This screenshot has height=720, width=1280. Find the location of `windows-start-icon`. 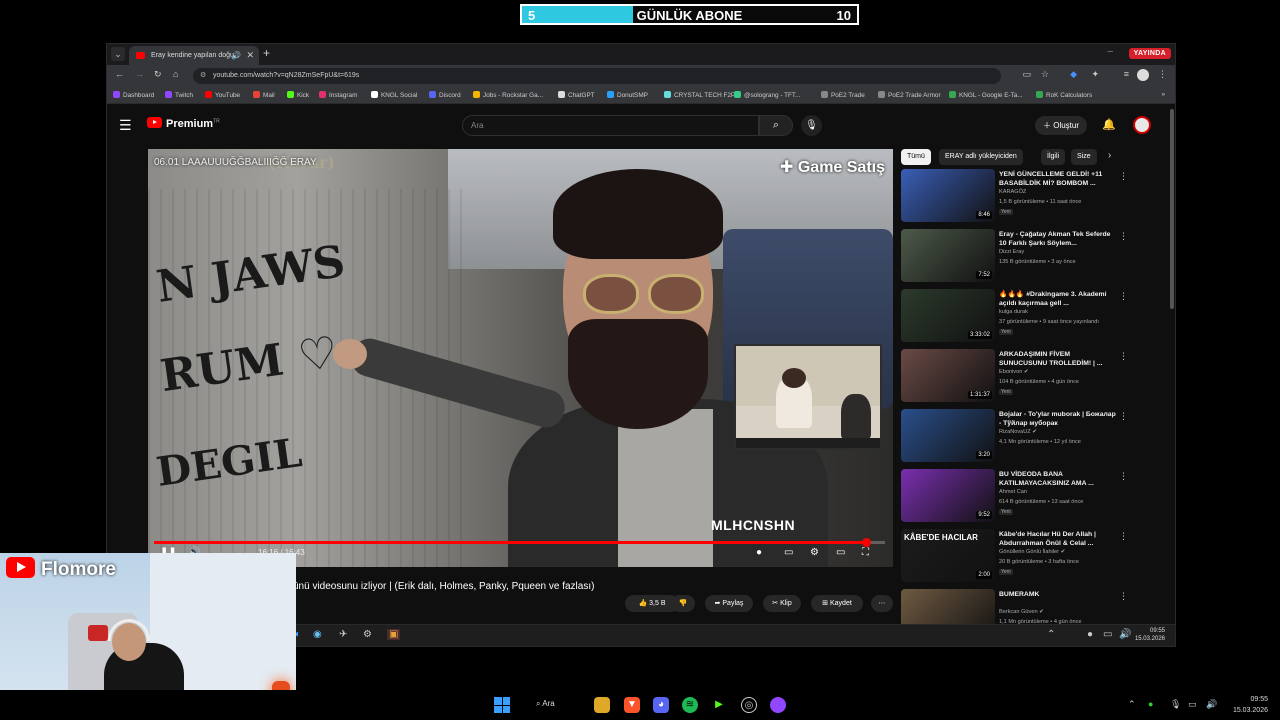

windows-start-icon is located at coordinates (502, 705).